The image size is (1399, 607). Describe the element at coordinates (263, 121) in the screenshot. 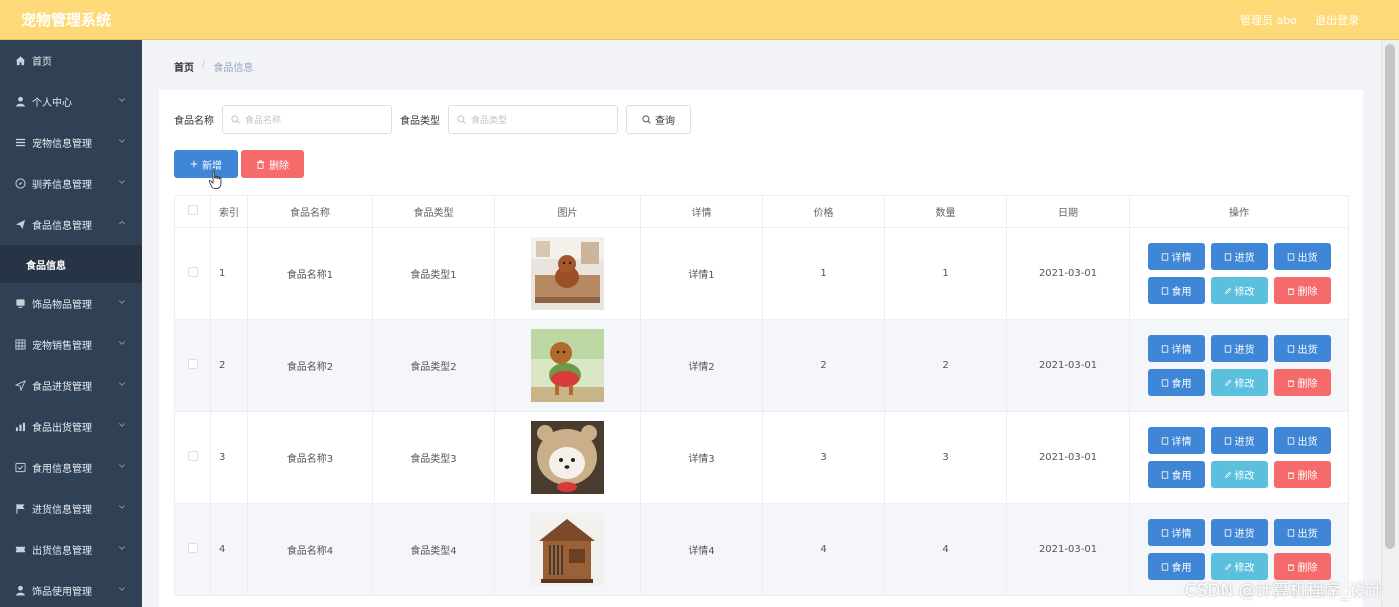

I see `food-name-placeholder: 食品名称` at that location.